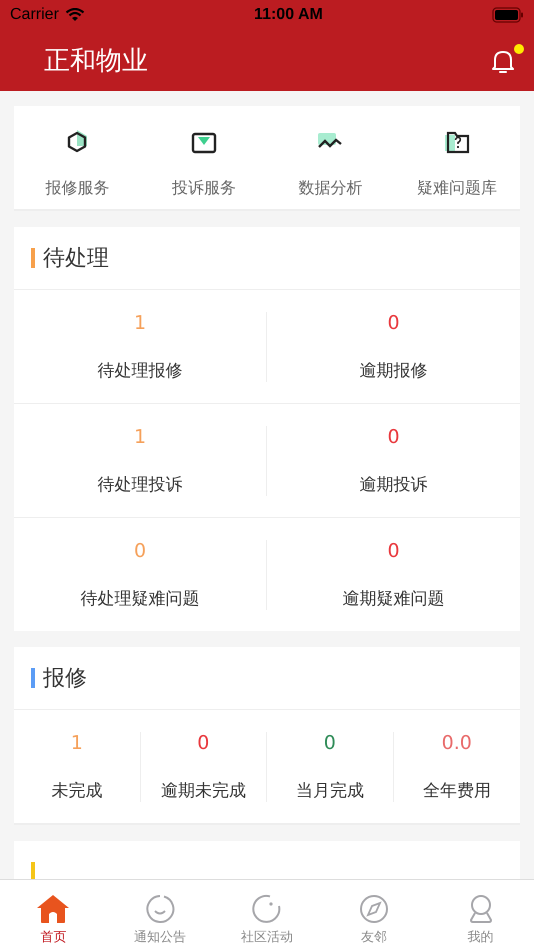 The image size is (534, 950). What do you see at coordinates (457, 743) in the screenshot?
I see `stat-value: 0.0` at bounding box center [457, 743].